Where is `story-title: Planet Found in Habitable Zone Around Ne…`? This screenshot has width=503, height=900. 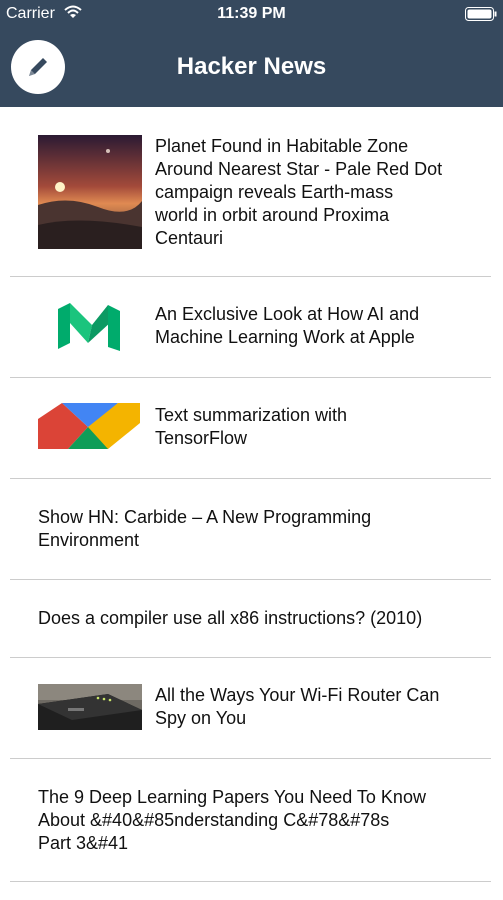 story-title: Planet Found in Habitable Zone Around Ne… is located at coordinates (299, 192).